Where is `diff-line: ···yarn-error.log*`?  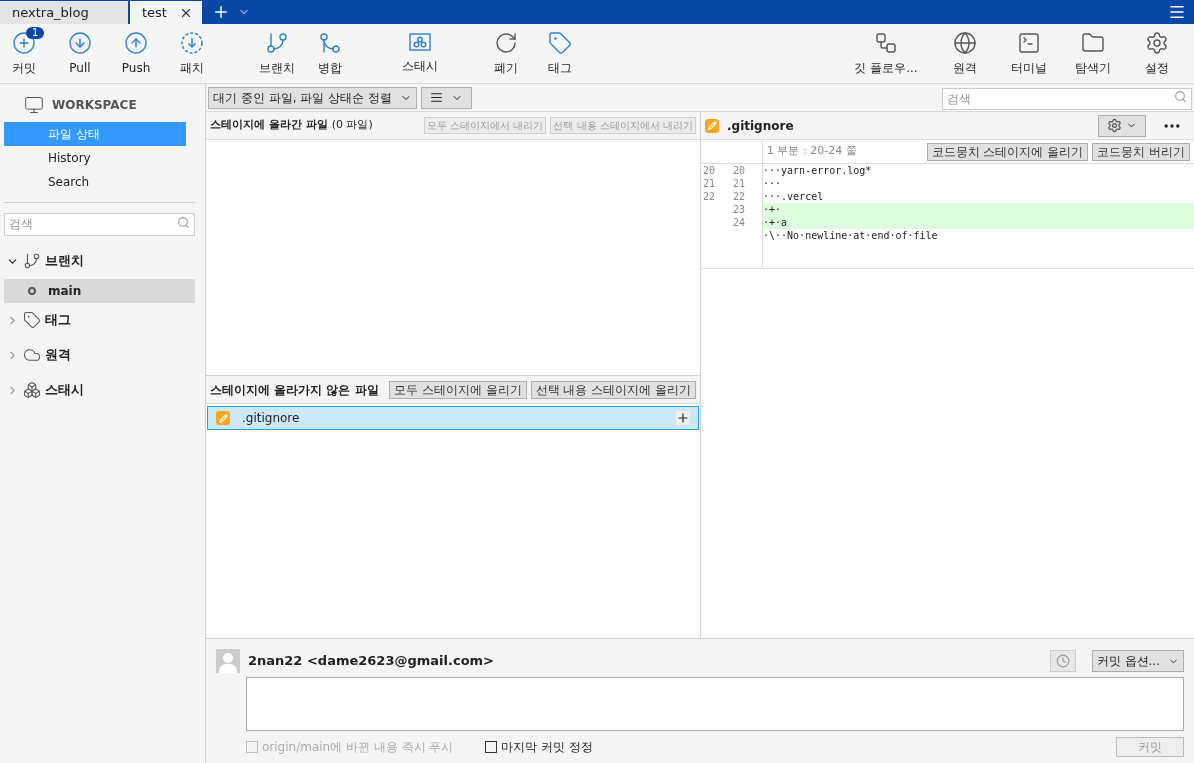 diff-line: ···yarn-error.log* is located at coordinates (818, 170).